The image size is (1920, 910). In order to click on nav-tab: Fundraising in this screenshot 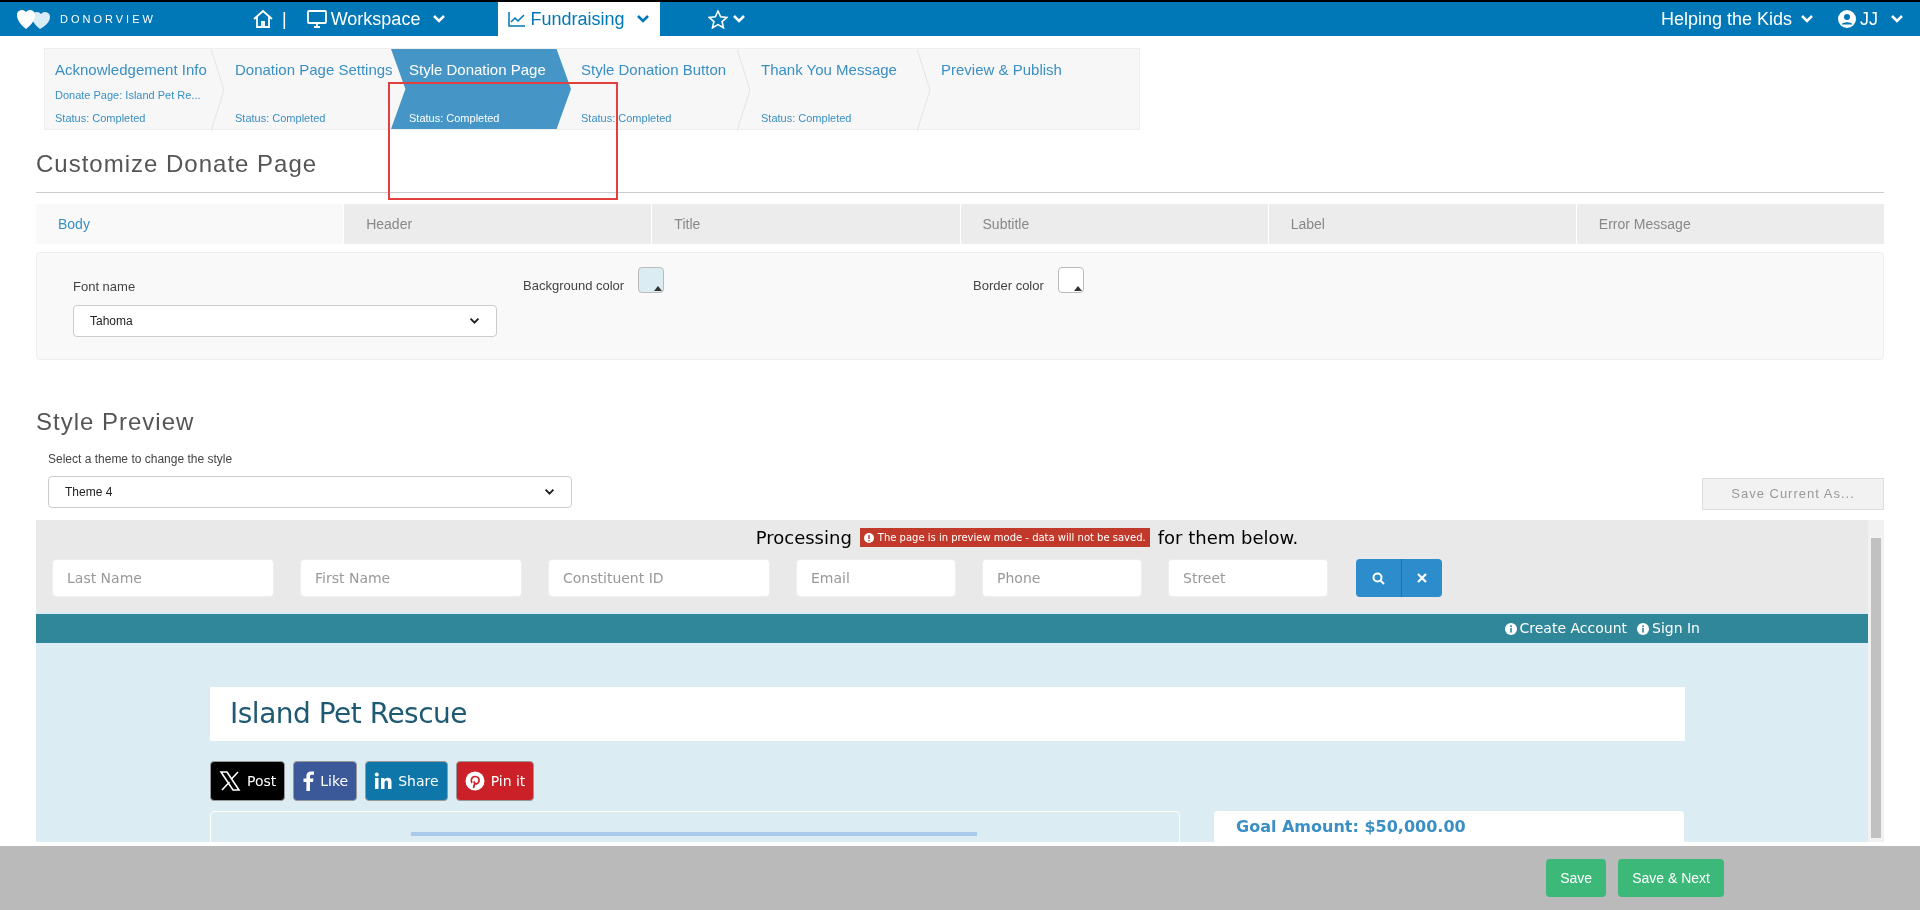, I will do `click(579, 19)`.